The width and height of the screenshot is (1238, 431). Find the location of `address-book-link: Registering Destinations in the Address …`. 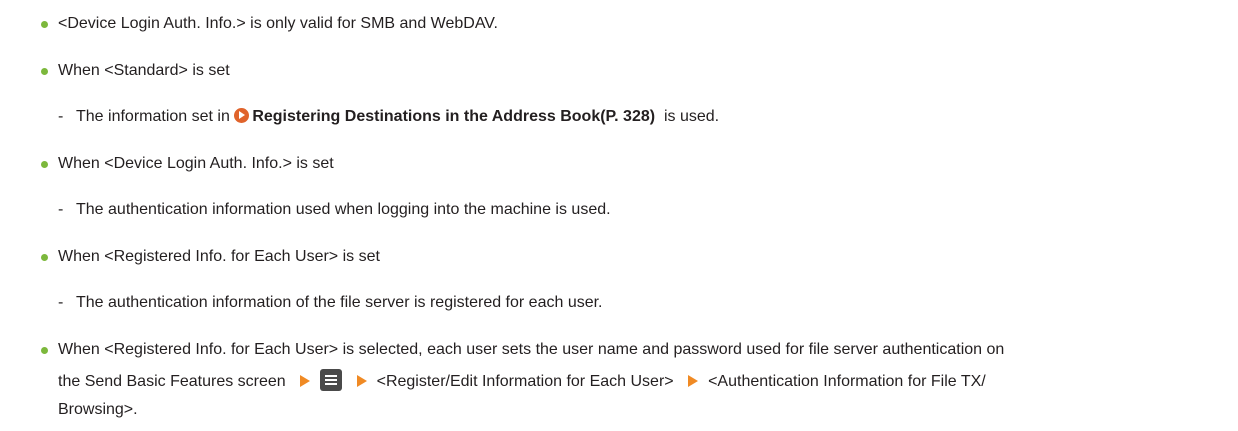

address-book-link: Registering Destinations in the Address … is located at coordinates (453, 116).